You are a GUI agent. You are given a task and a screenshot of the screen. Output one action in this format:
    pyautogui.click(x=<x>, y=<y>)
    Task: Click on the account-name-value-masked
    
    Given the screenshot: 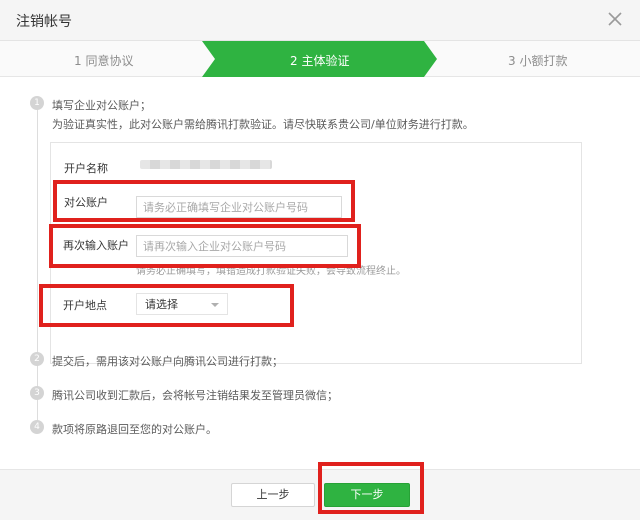 What is the action you would take?
    pyautogui.click(x=206, y=164)
    